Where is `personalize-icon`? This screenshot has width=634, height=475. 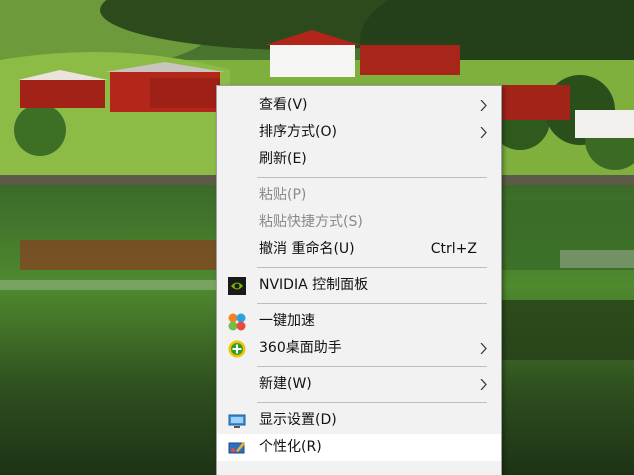 personalize-icon is located at coordinates (236, 448).